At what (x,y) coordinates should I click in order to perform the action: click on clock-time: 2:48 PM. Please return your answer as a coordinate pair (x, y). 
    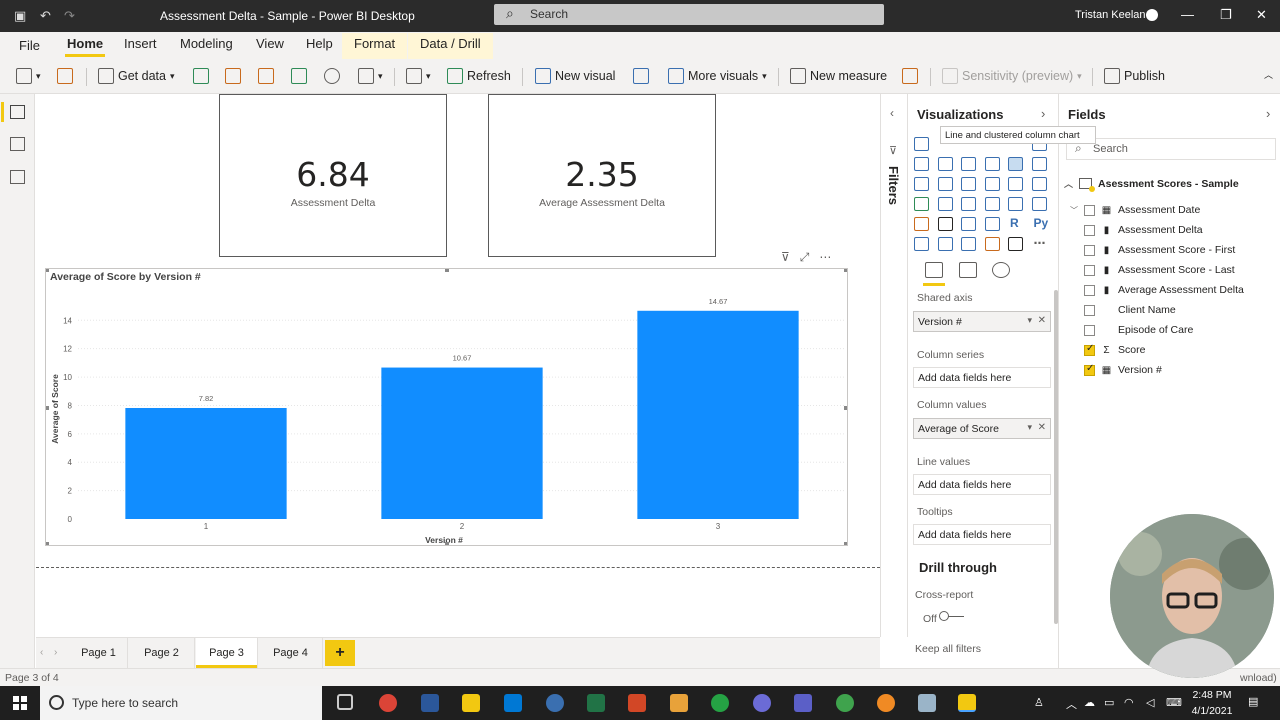
    Looking at the image, I should click on (1212, 695).